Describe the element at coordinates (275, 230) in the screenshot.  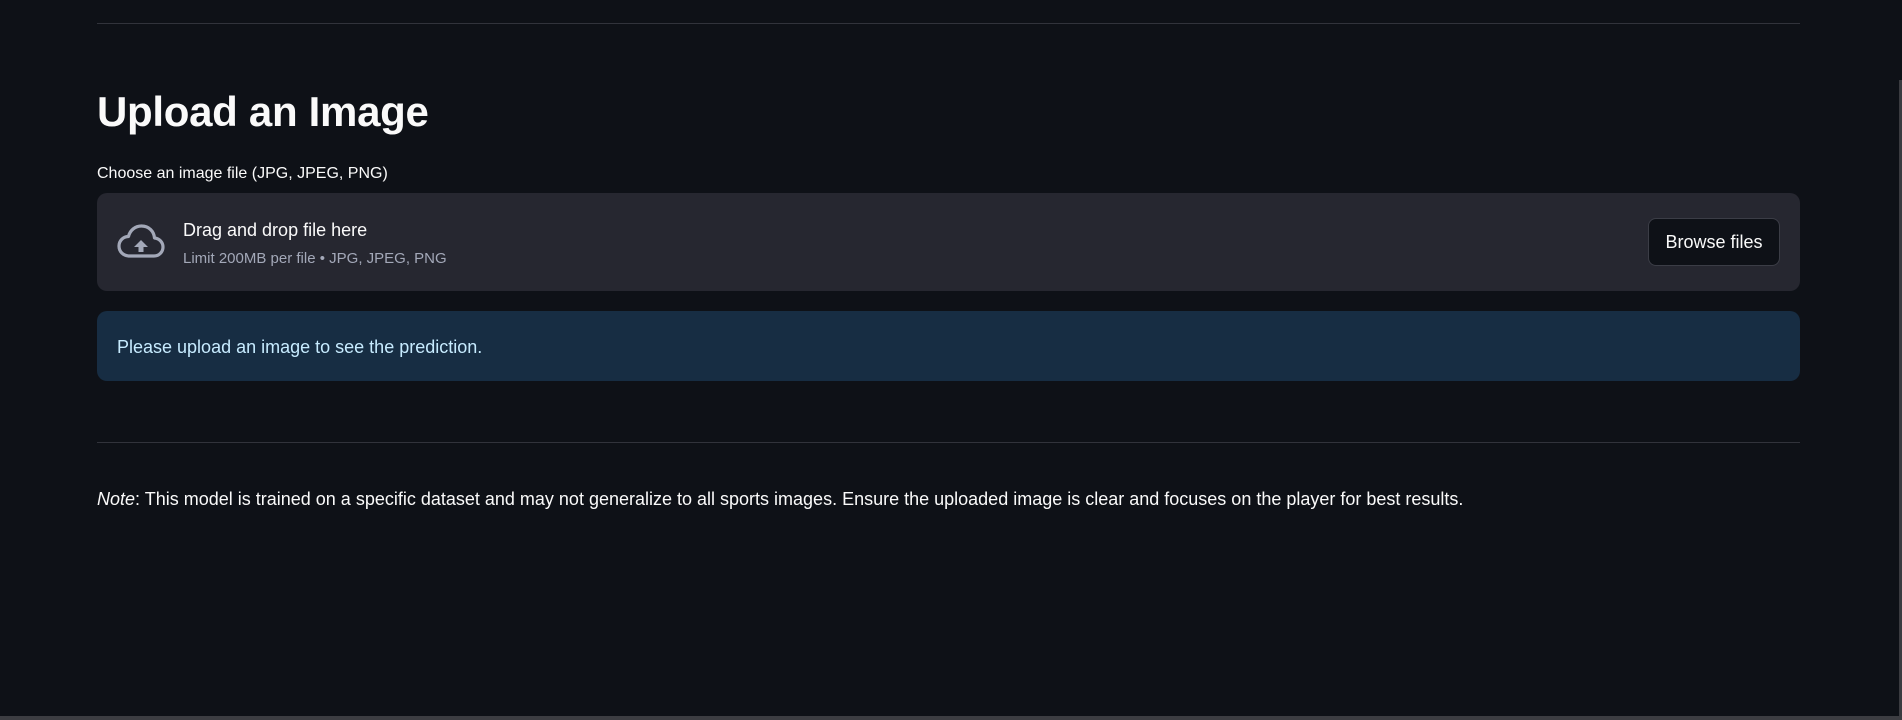
I see `dropzone-title: Drag and drop file here` at that location.